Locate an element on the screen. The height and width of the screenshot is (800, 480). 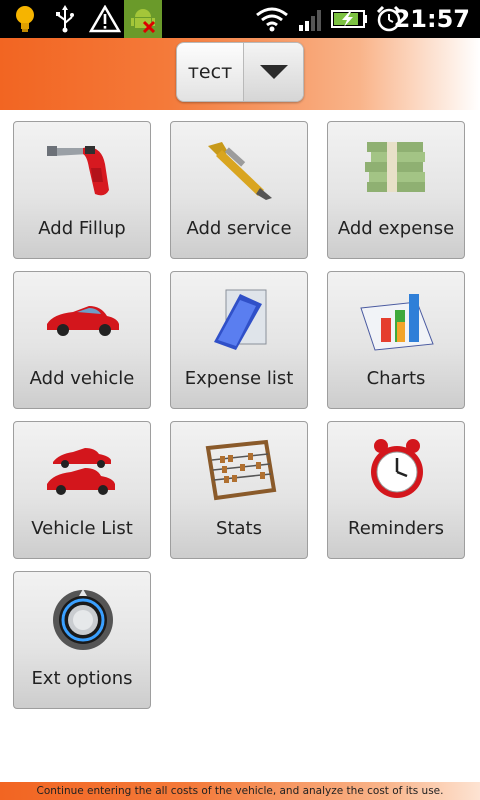
chevron-down-icon is located at coordinates (274, 72).